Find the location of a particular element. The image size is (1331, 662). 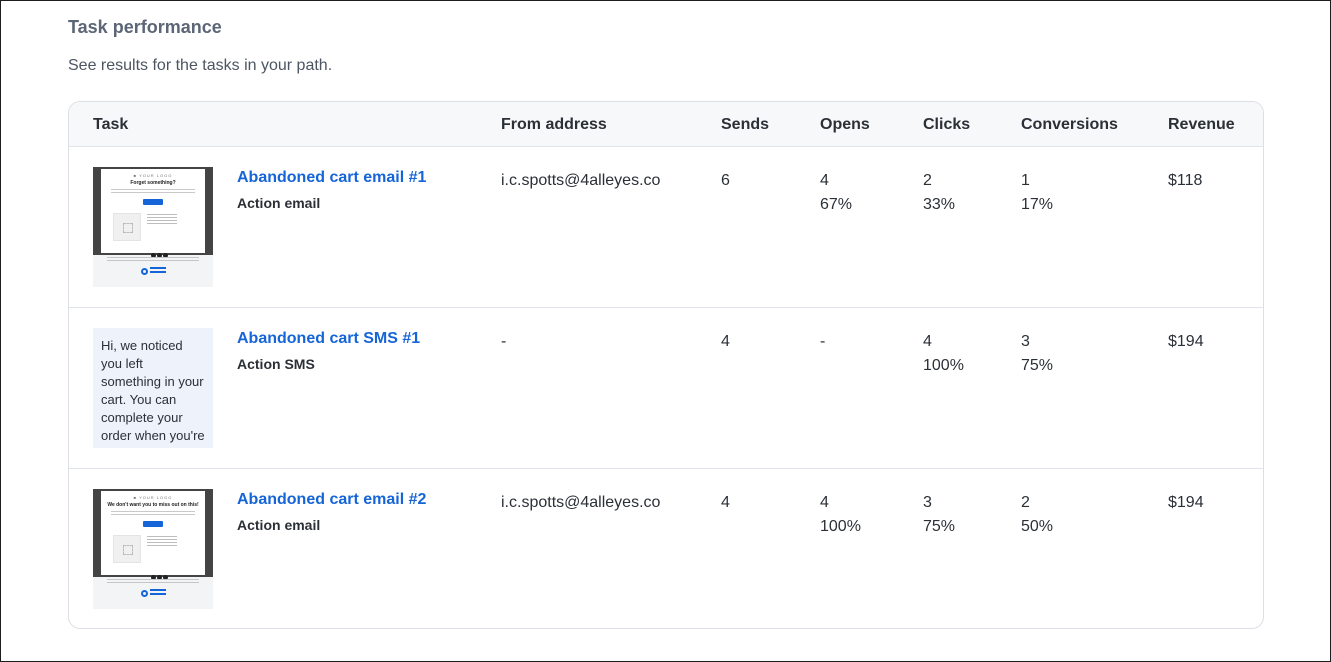

conversions-value: 1 17% is located at coordinates (1037, 193).